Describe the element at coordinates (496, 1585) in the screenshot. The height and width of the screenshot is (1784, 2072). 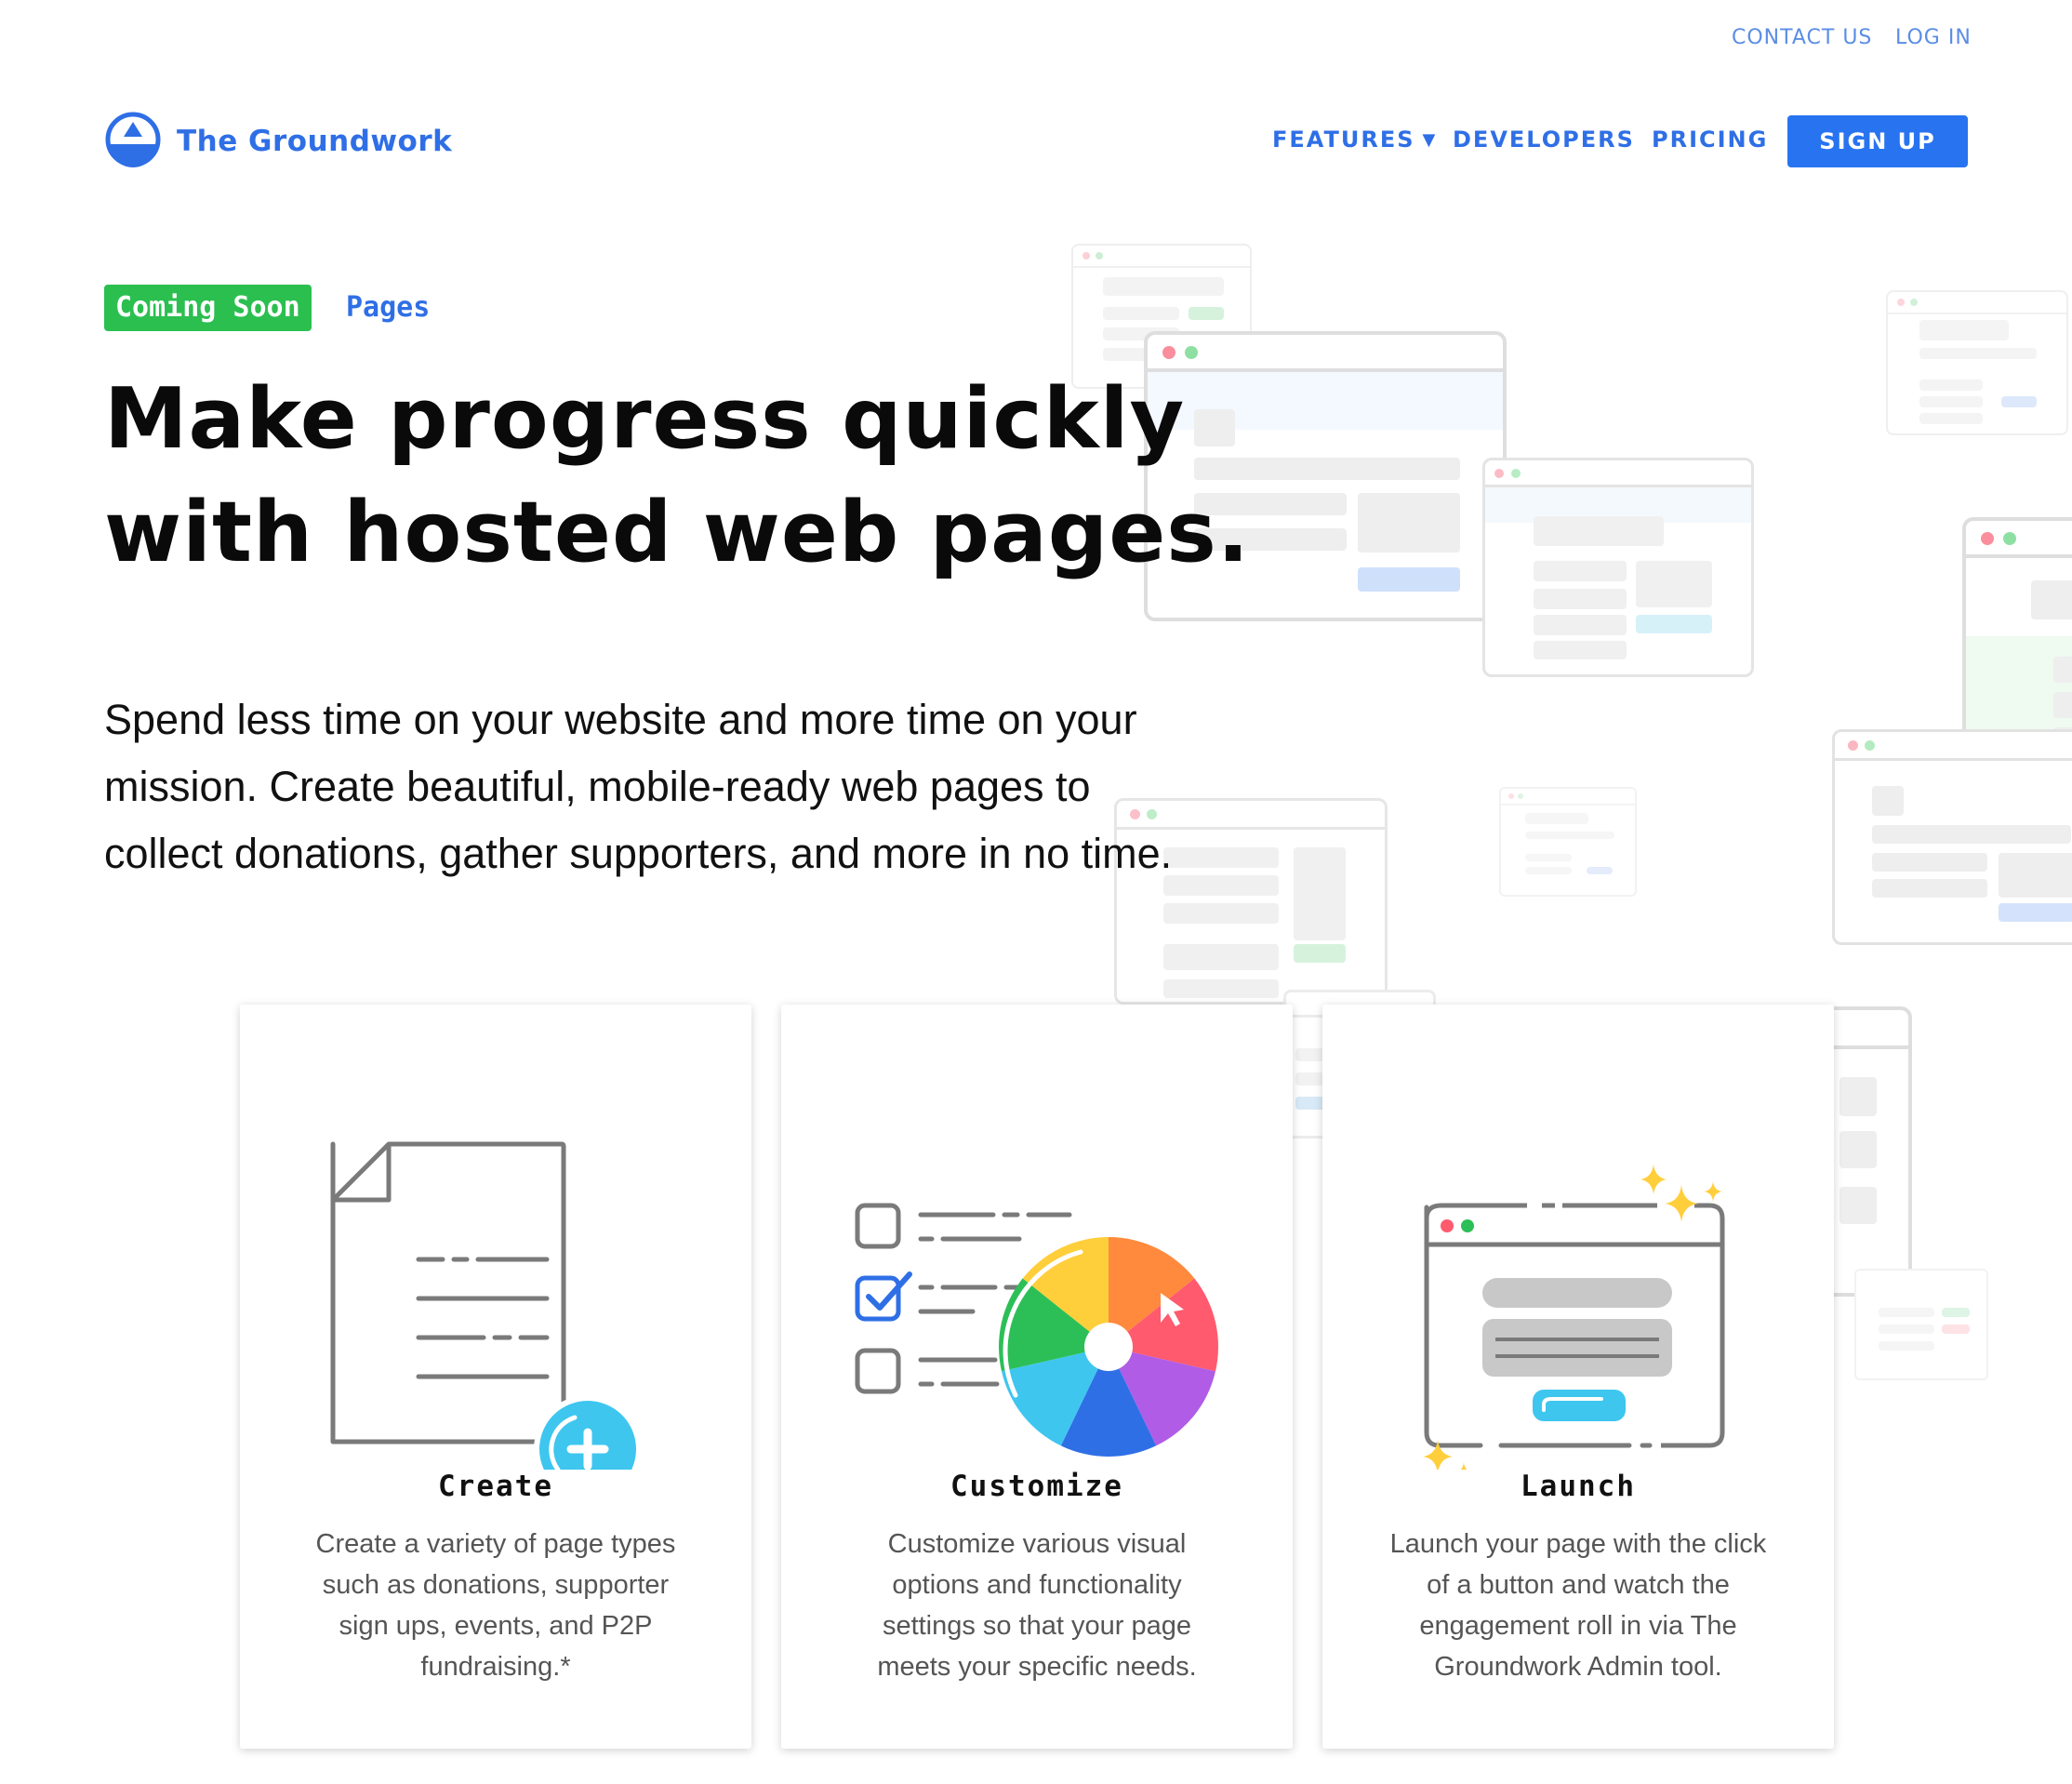
I see `card-description-line: such as donations, supporter` at that location.